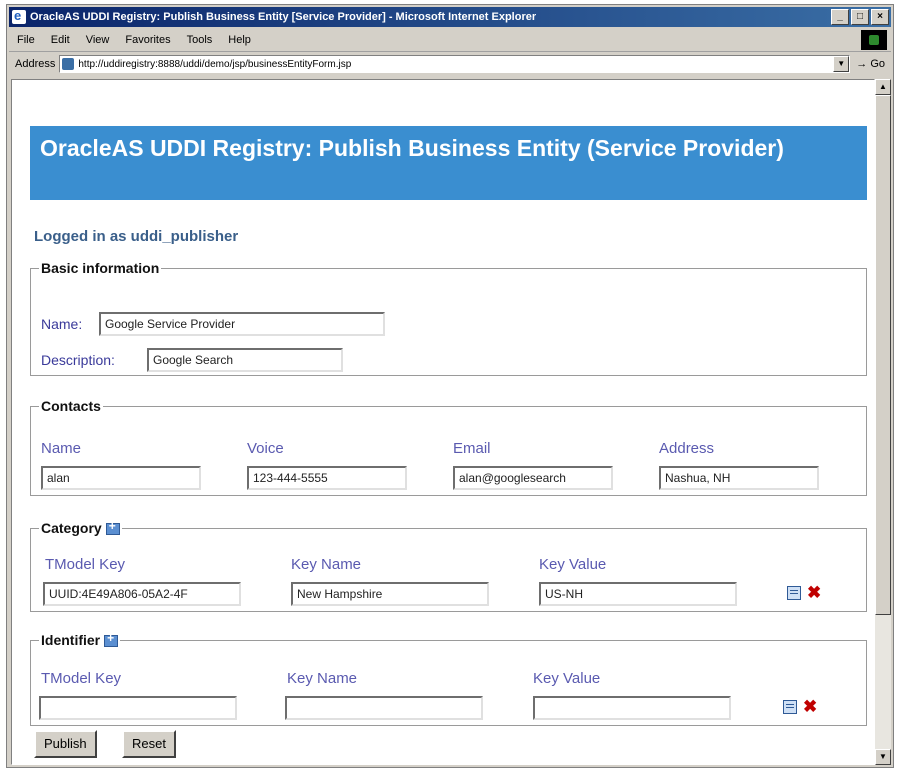  I want to click on identifier-key-value-header: Key Value, so click(567, 678).